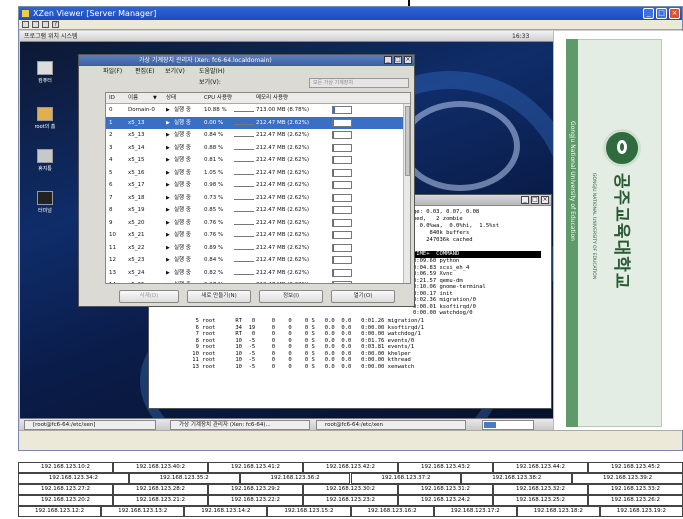  Describe the element at coordinates (133, 98) in the screenshot. I see `column-name: 이름` at that location.